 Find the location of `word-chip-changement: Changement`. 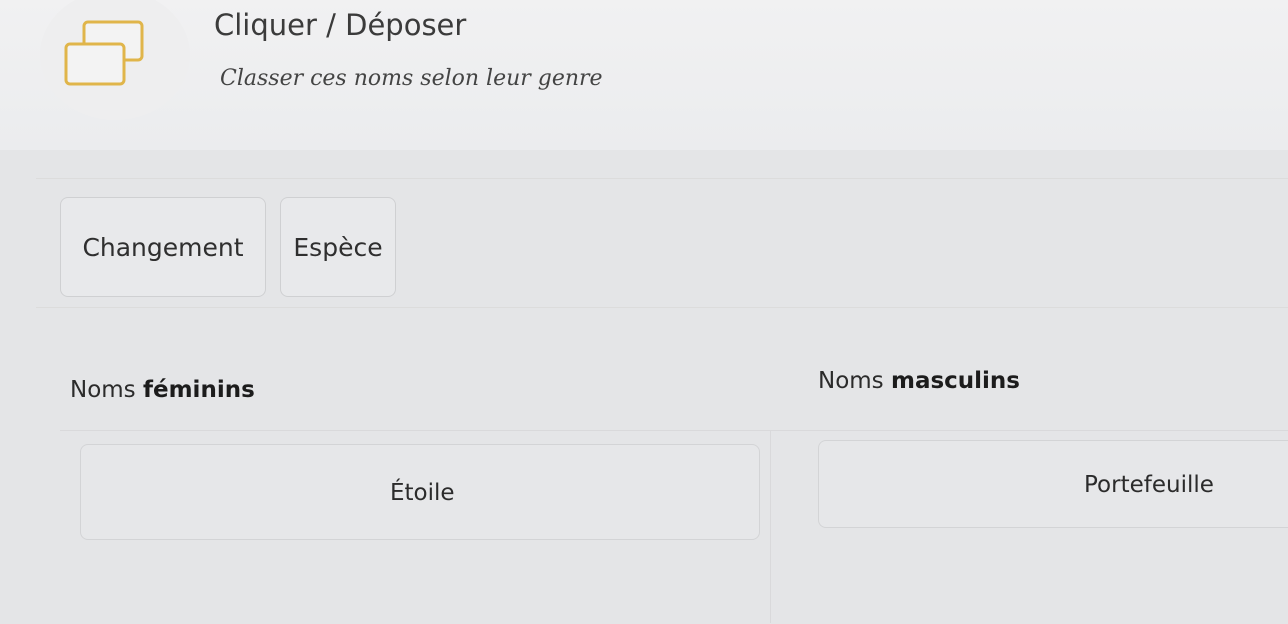

word-chip-changement: Changement is located at coordinates (163, 247).